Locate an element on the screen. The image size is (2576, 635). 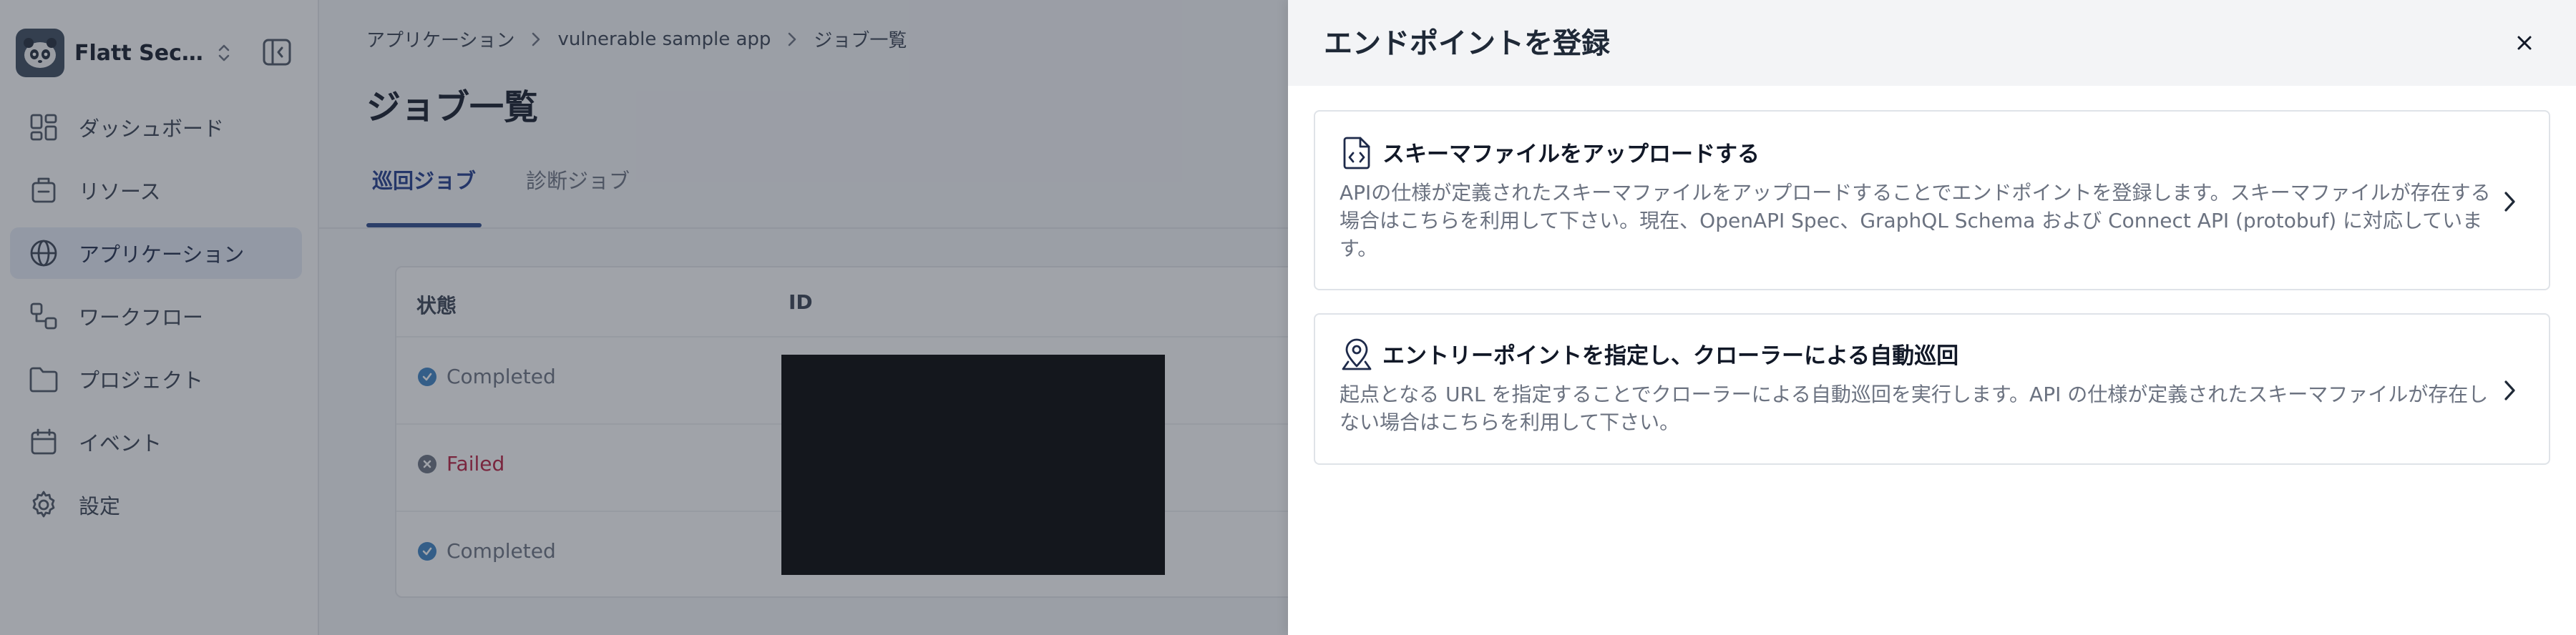
close-button is located at coordinates (2524, 43).